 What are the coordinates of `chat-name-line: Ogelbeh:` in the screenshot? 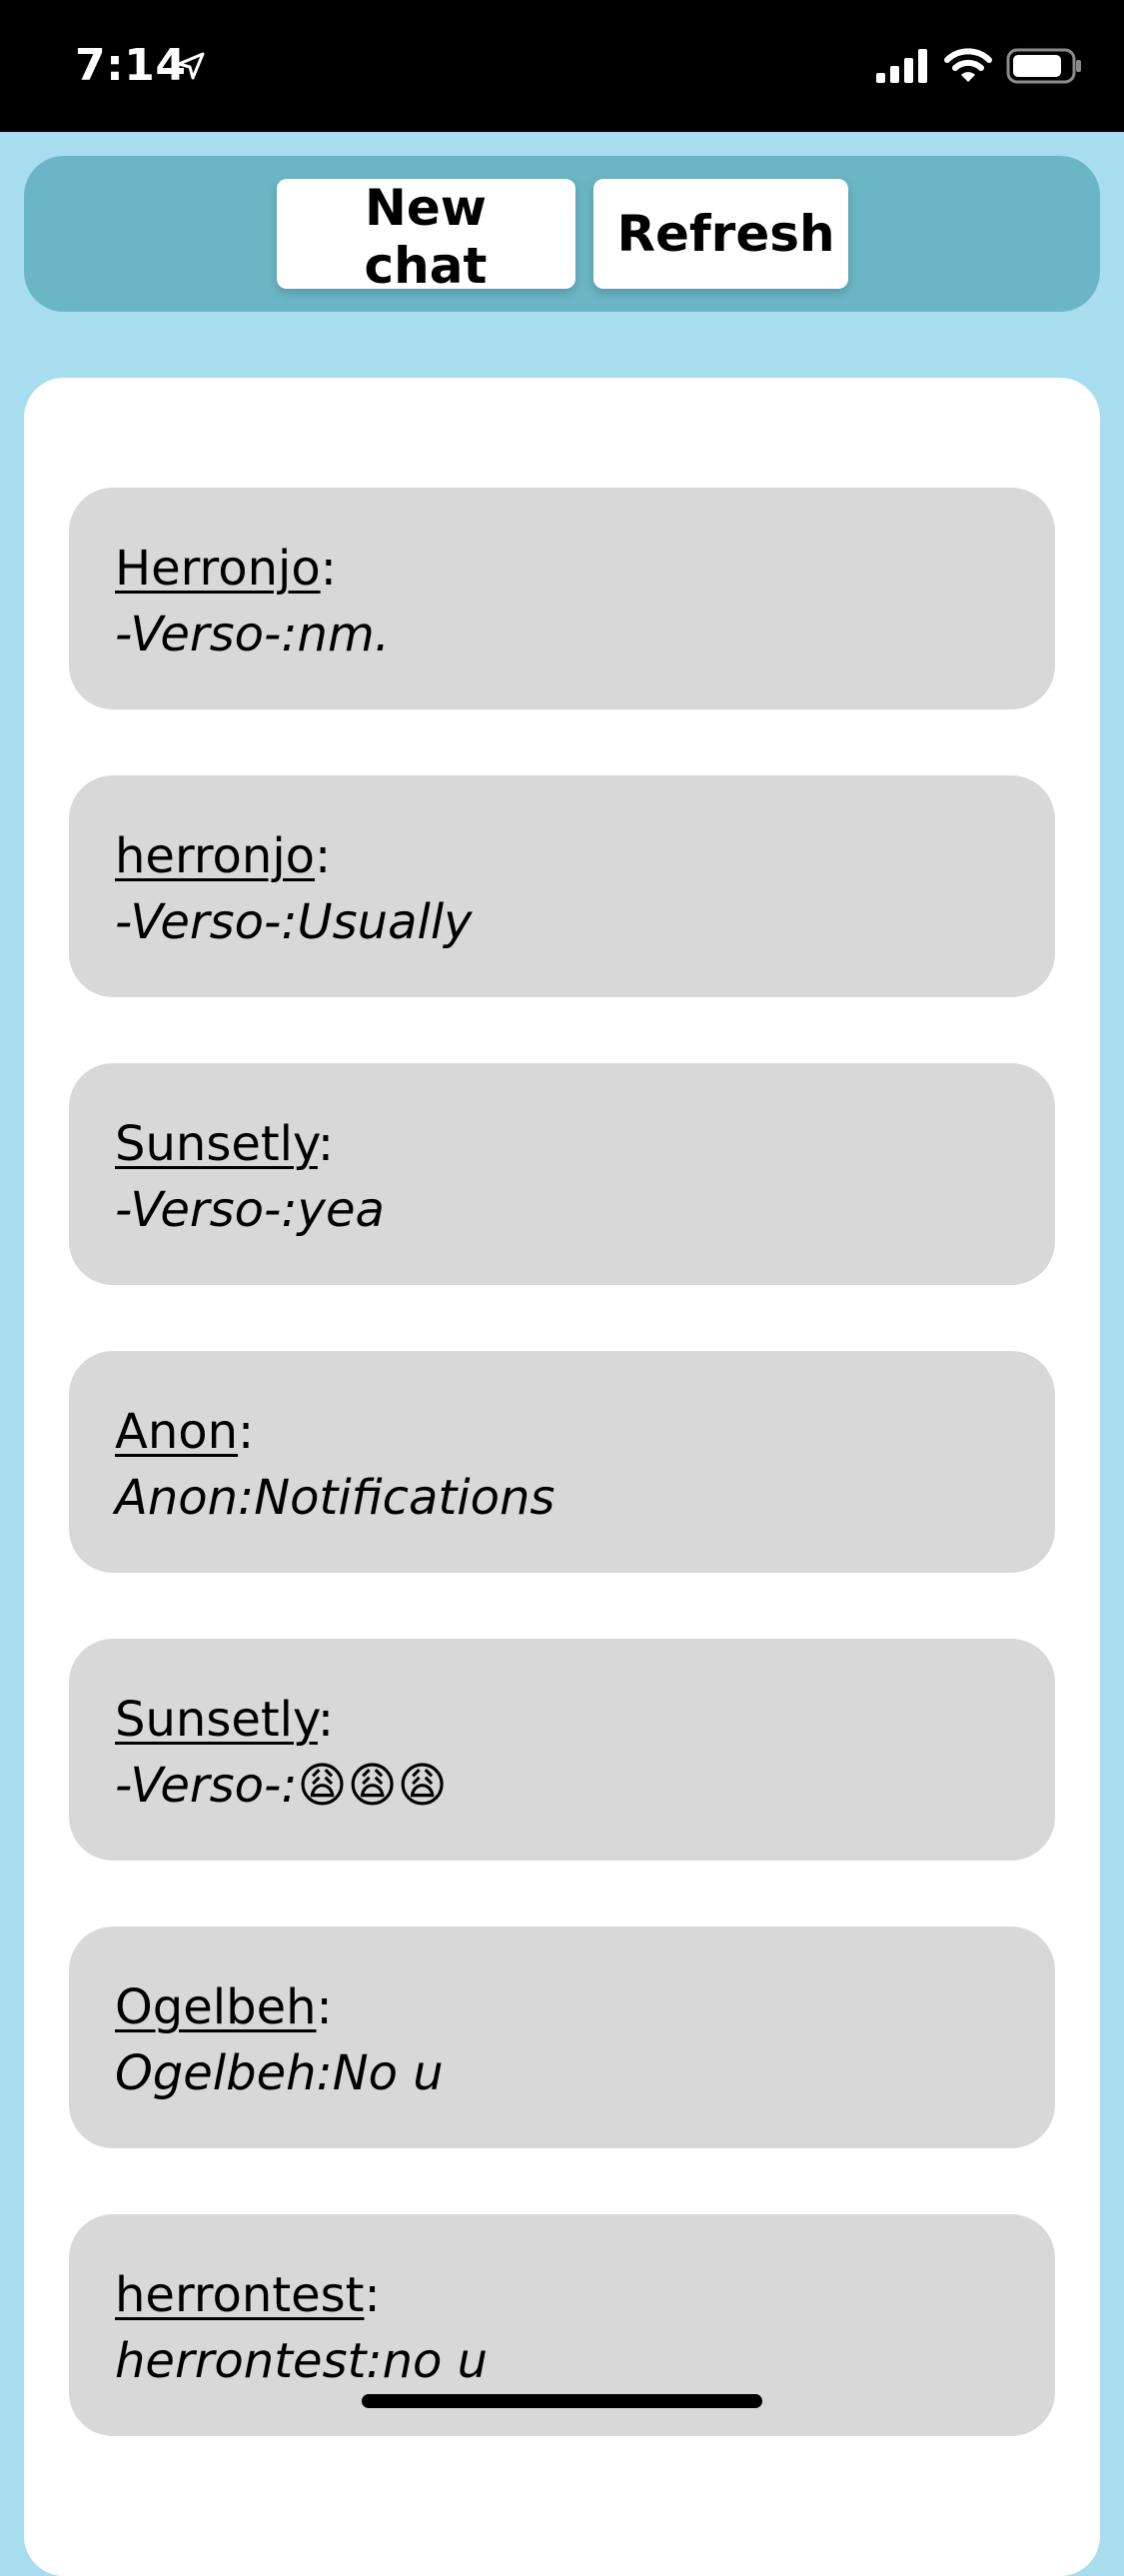 It's located at (562, 2007).